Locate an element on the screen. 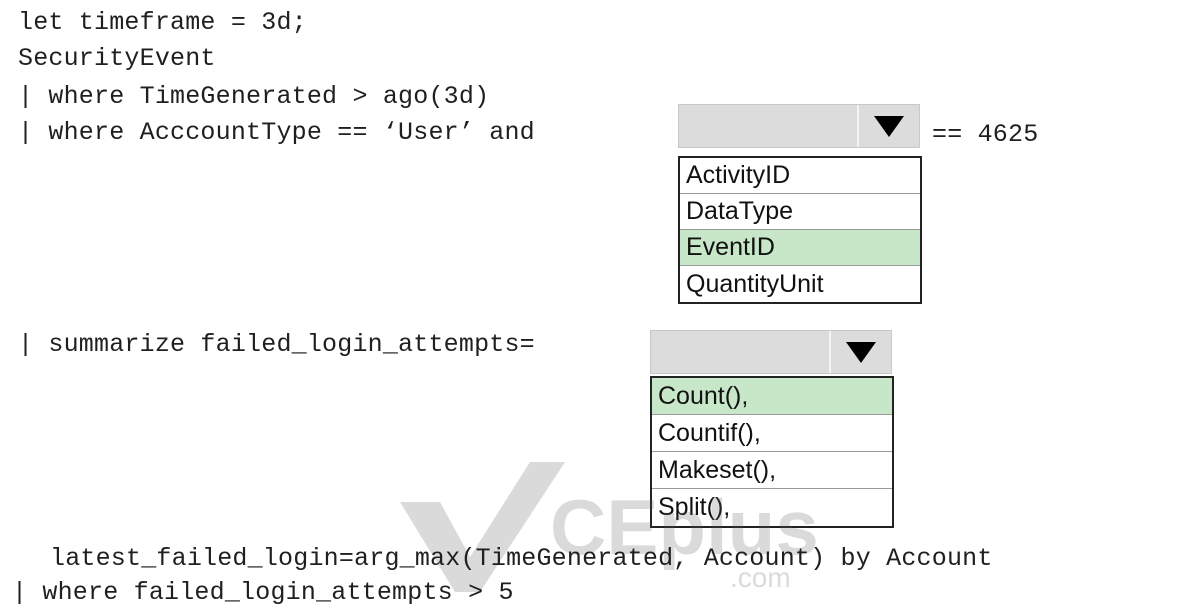 This screenshot has width=1182, height=609. dropdown-aggregate-selector is located at coordinates (771, 352).